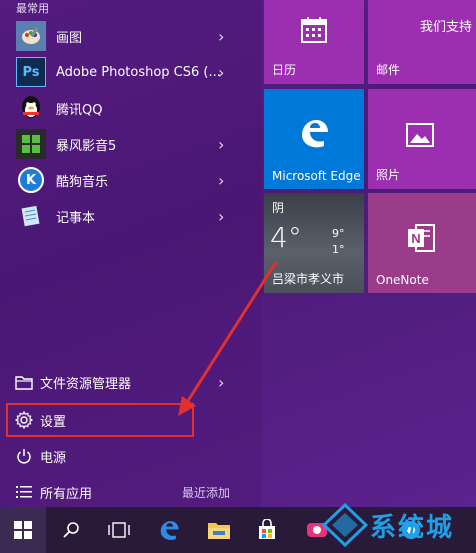 This screenshot has width=476, height=553. I want to click on start-icon, so click(23, 530).